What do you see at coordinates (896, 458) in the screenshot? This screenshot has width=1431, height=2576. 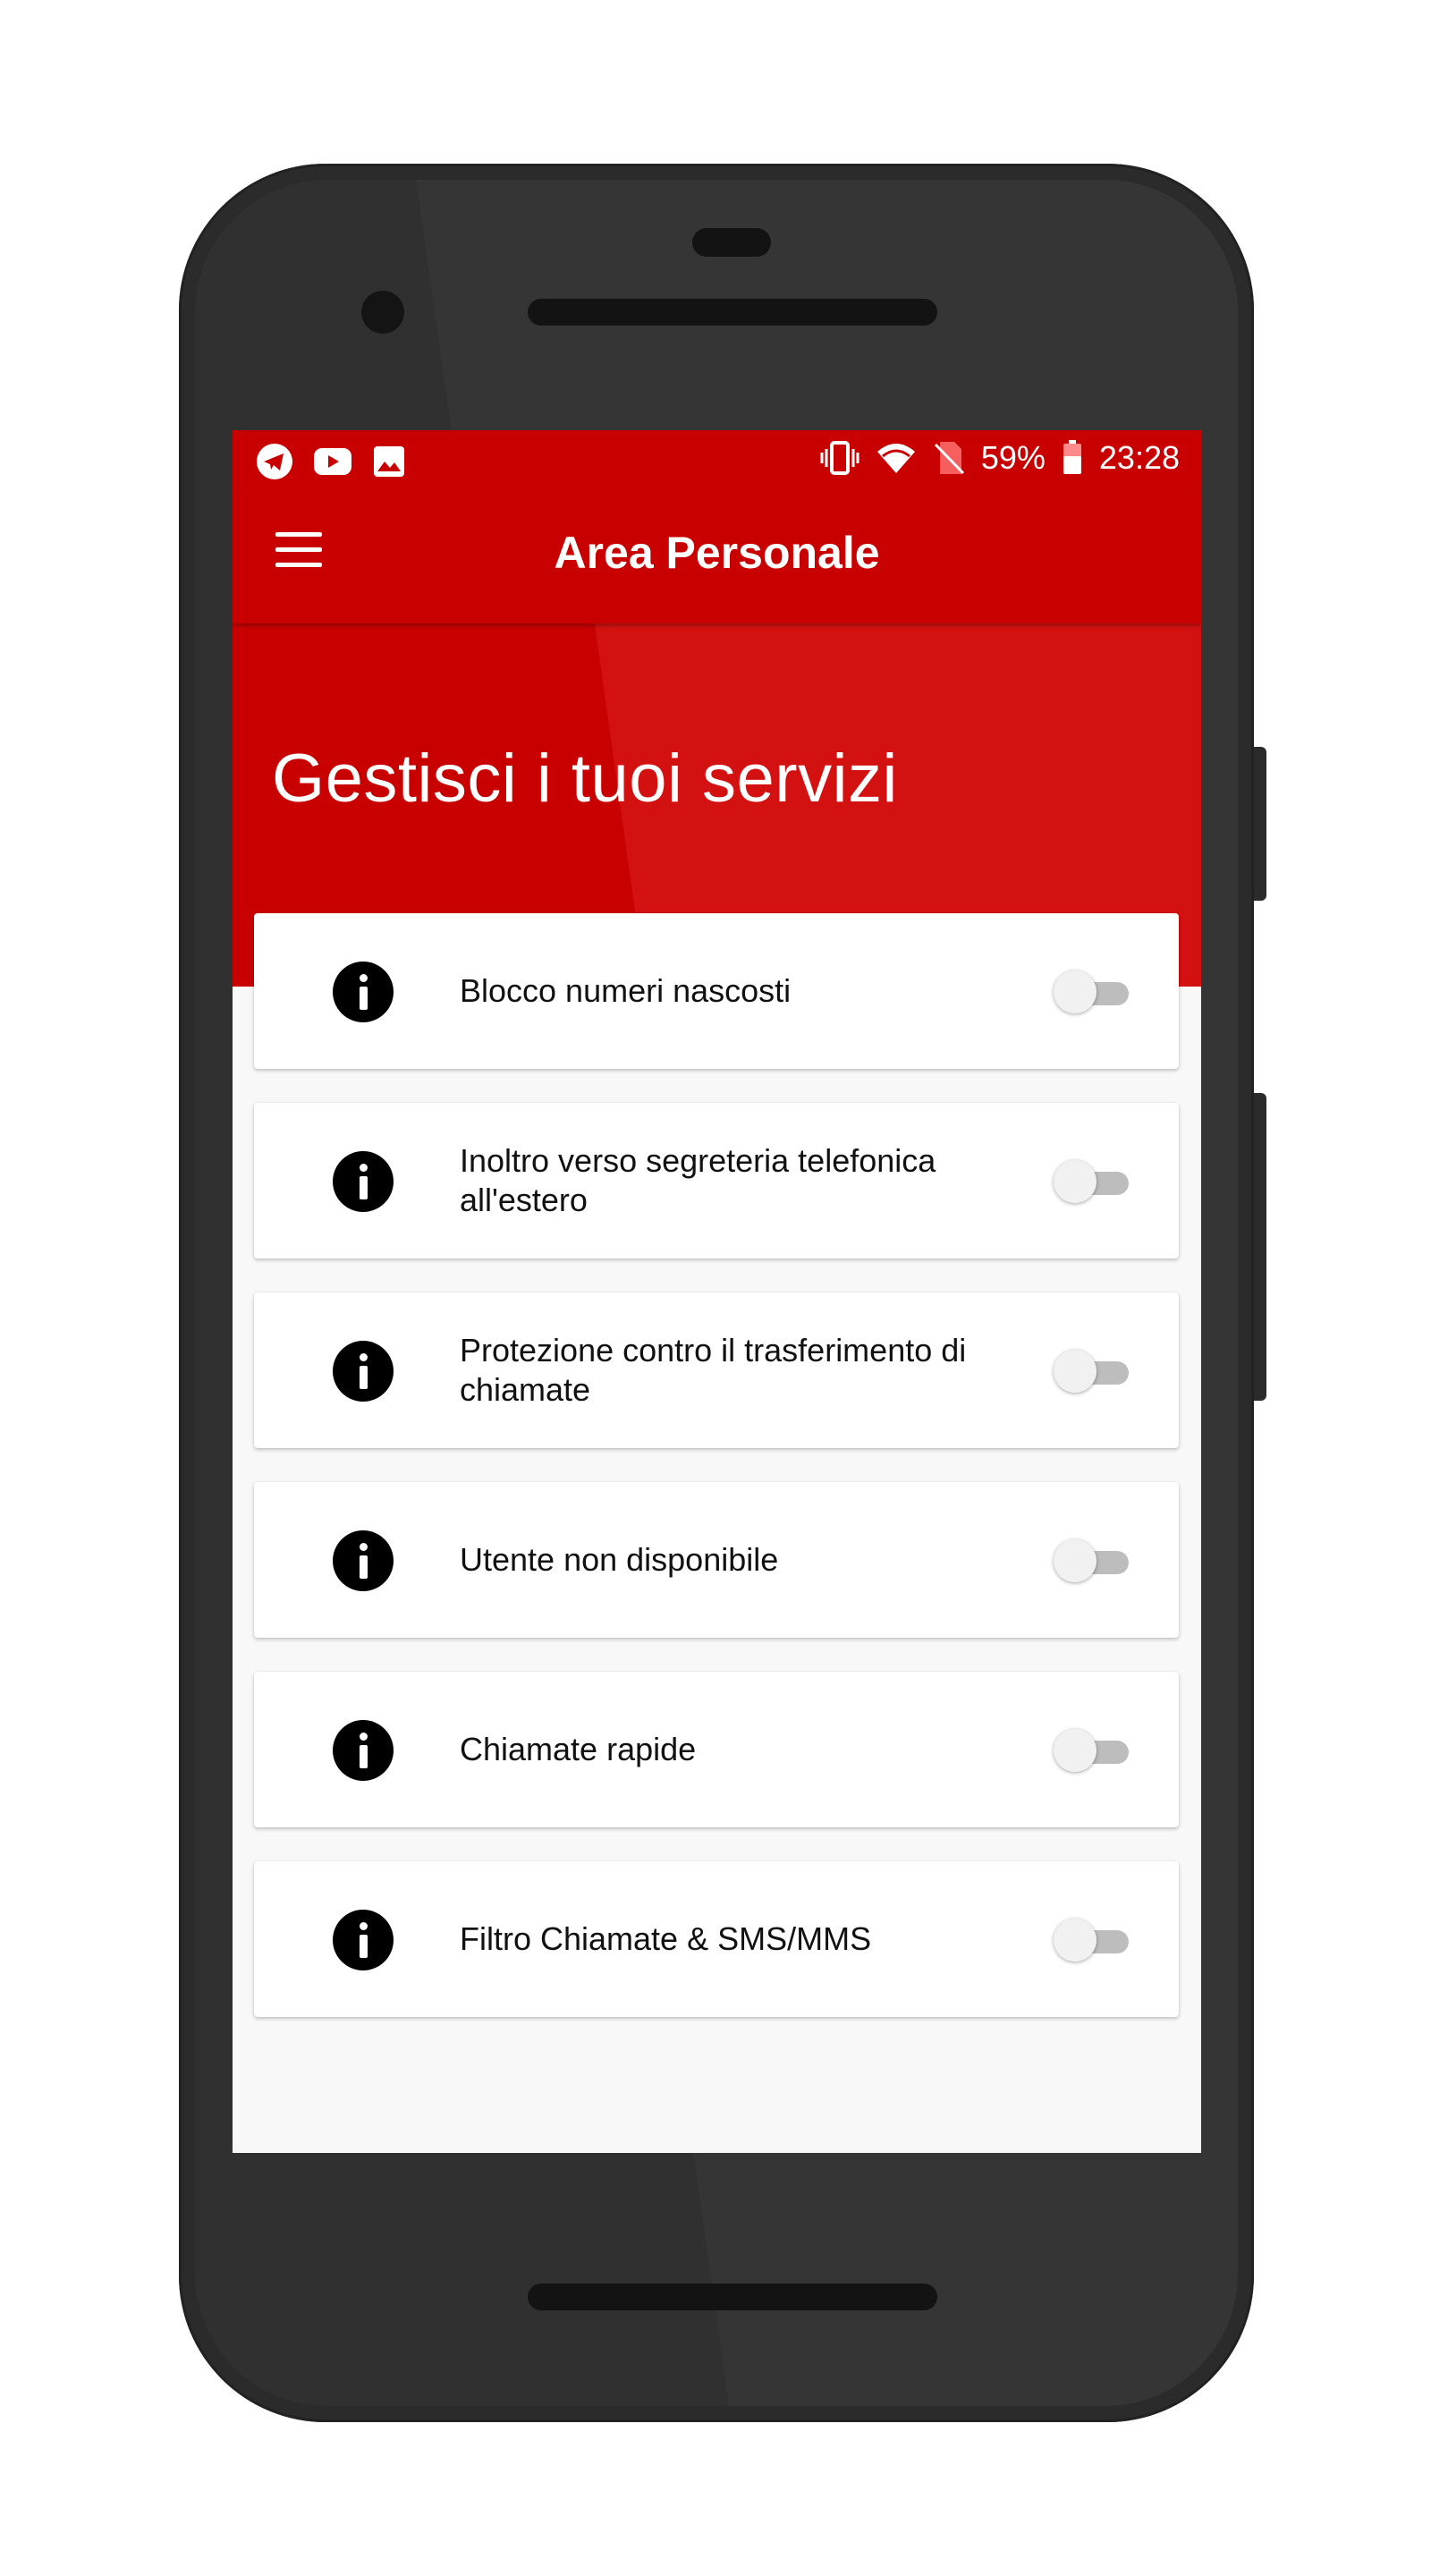 I see `wifi-icon` at bounding box center [896, 458].